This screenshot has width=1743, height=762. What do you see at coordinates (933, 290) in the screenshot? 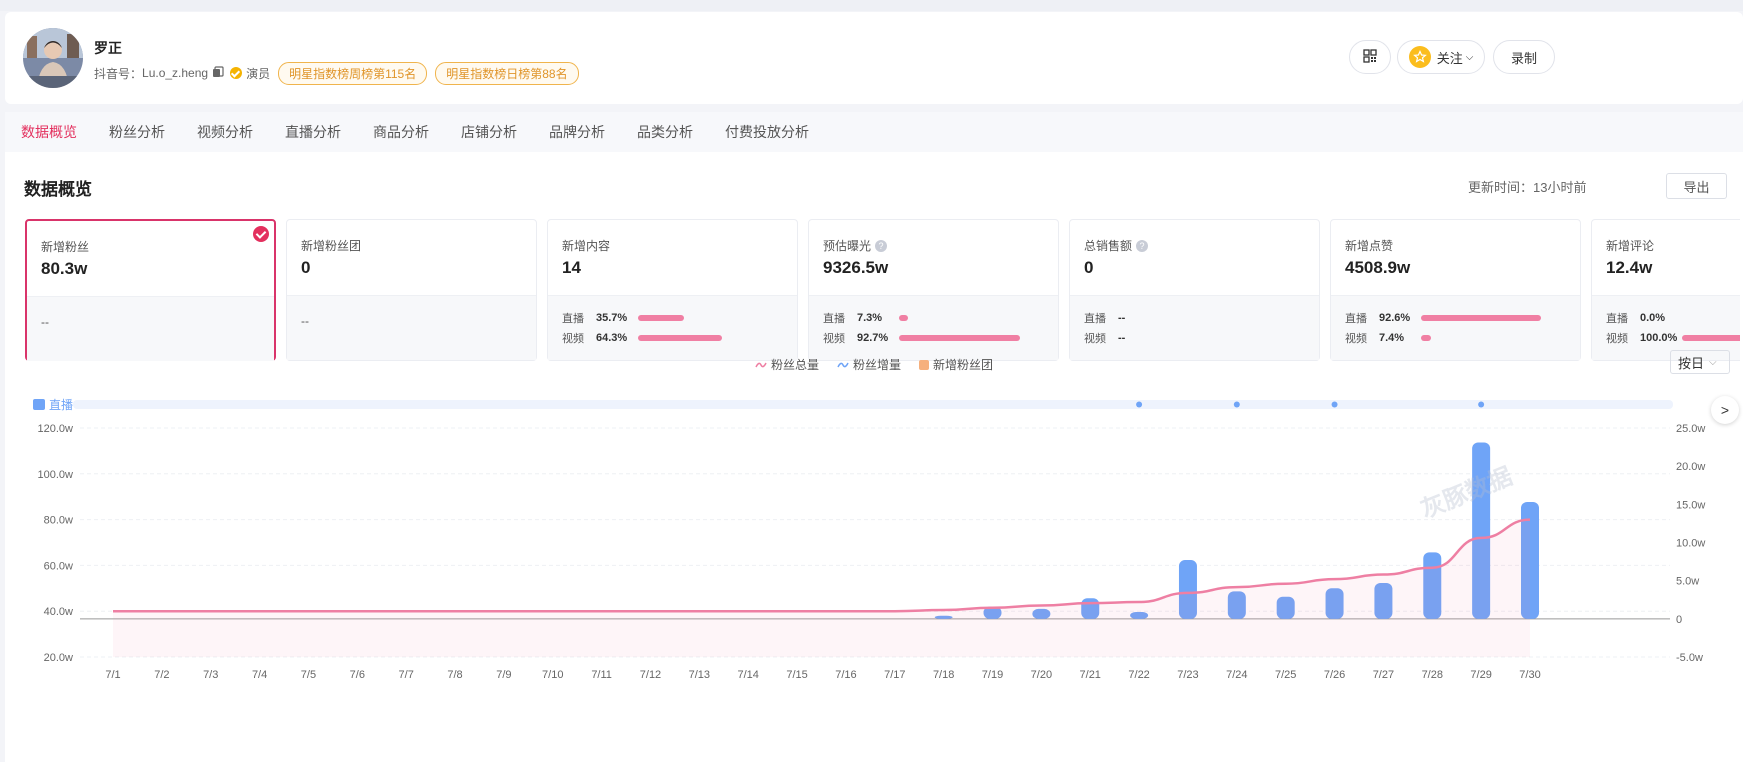
I see `metric-card-exposure: 预估曝光? 9326.5w 直播 7.3% 视频 92.7%` at bounding box center [933, 290].